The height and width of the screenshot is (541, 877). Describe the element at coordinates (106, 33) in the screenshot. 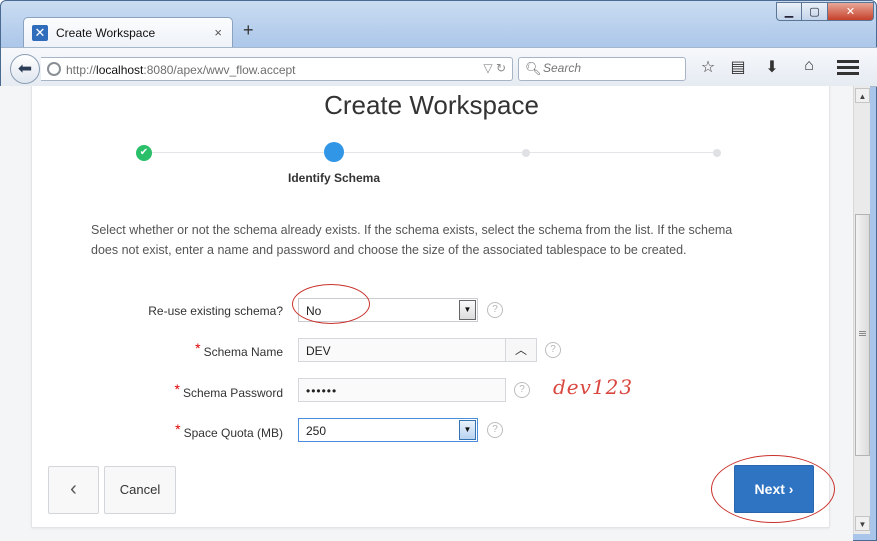

I see `tab-title: Create Workspace` at that location.